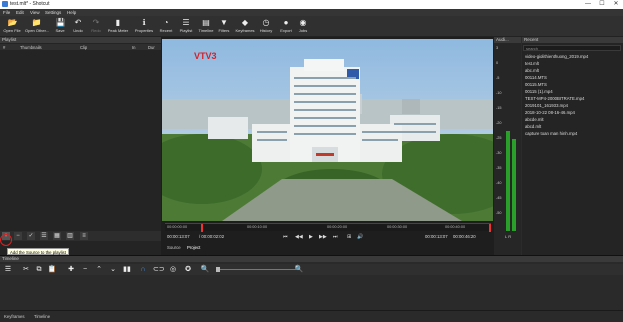 The image size is (623, 322). I want to click on playlist-header: Playlist, so click(80, 40).